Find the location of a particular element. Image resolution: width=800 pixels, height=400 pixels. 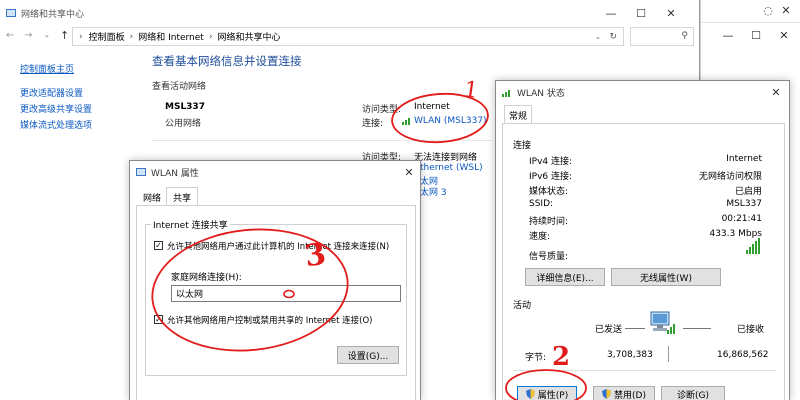

address-field: › 控制面板 › 网络和 Internet › 网络和共享中心 ⌄ ↻ is located at coordinates (348, 36).